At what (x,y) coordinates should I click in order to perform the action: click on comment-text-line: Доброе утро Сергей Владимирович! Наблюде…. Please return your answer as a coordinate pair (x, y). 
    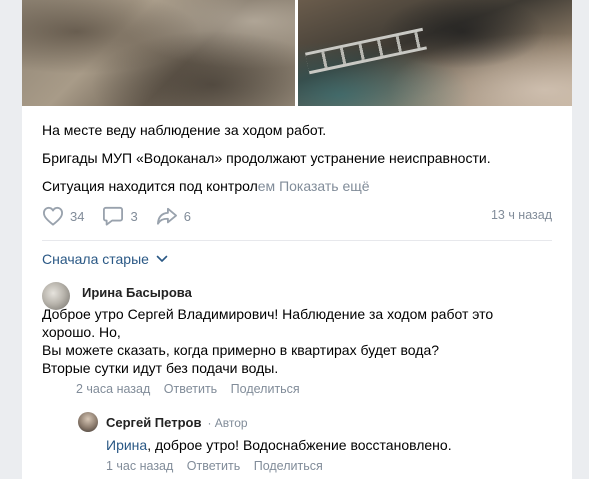
    Looking at the image, I should click on (268, 314).